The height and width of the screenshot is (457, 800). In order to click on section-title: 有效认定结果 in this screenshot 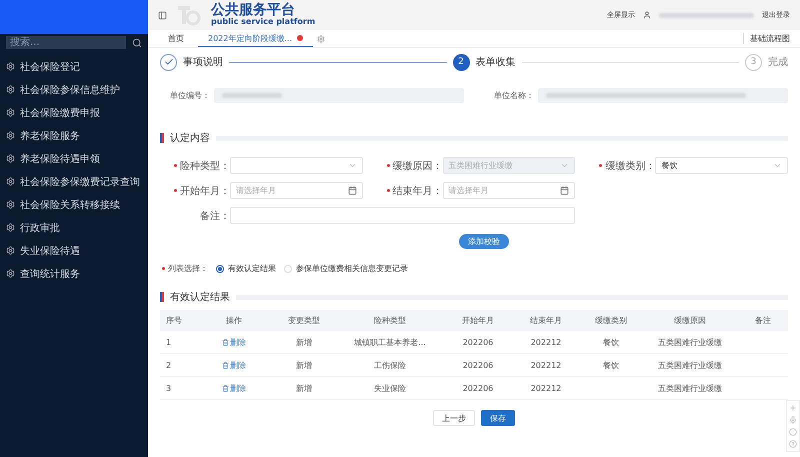, I will do `click(200, 297)`.